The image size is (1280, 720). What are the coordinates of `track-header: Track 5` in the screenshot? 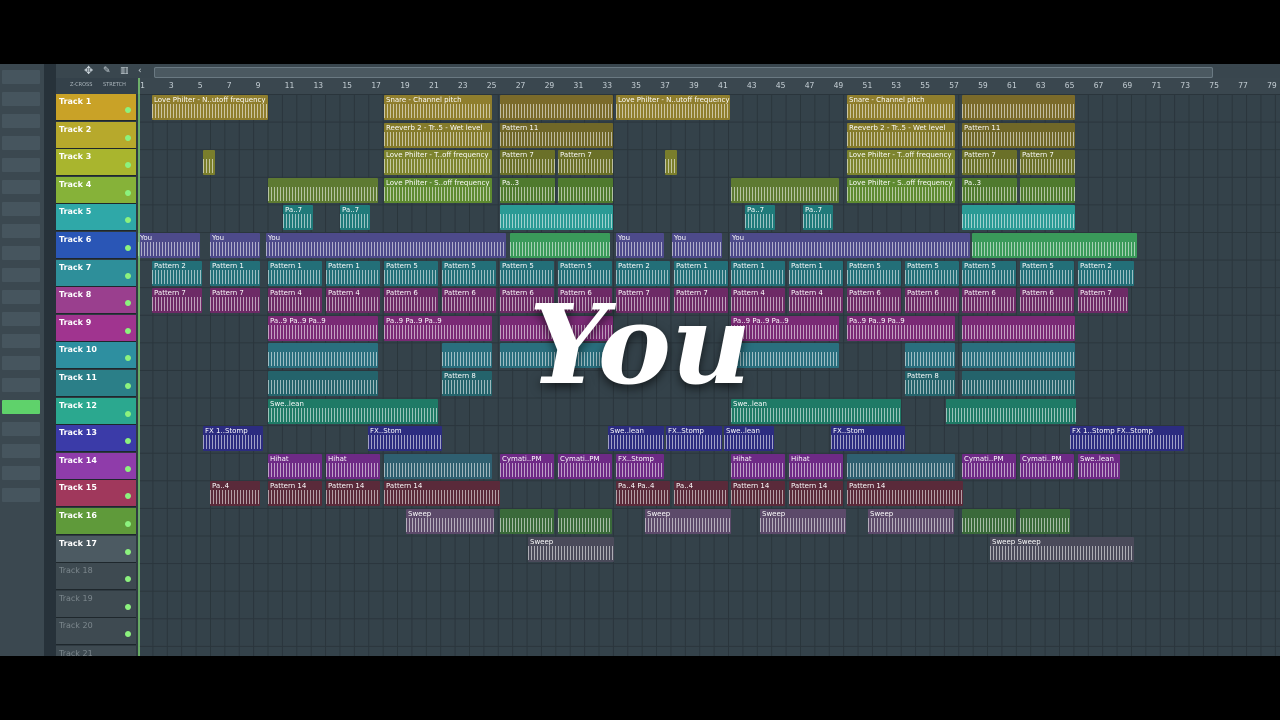 It's located at (96, 218).